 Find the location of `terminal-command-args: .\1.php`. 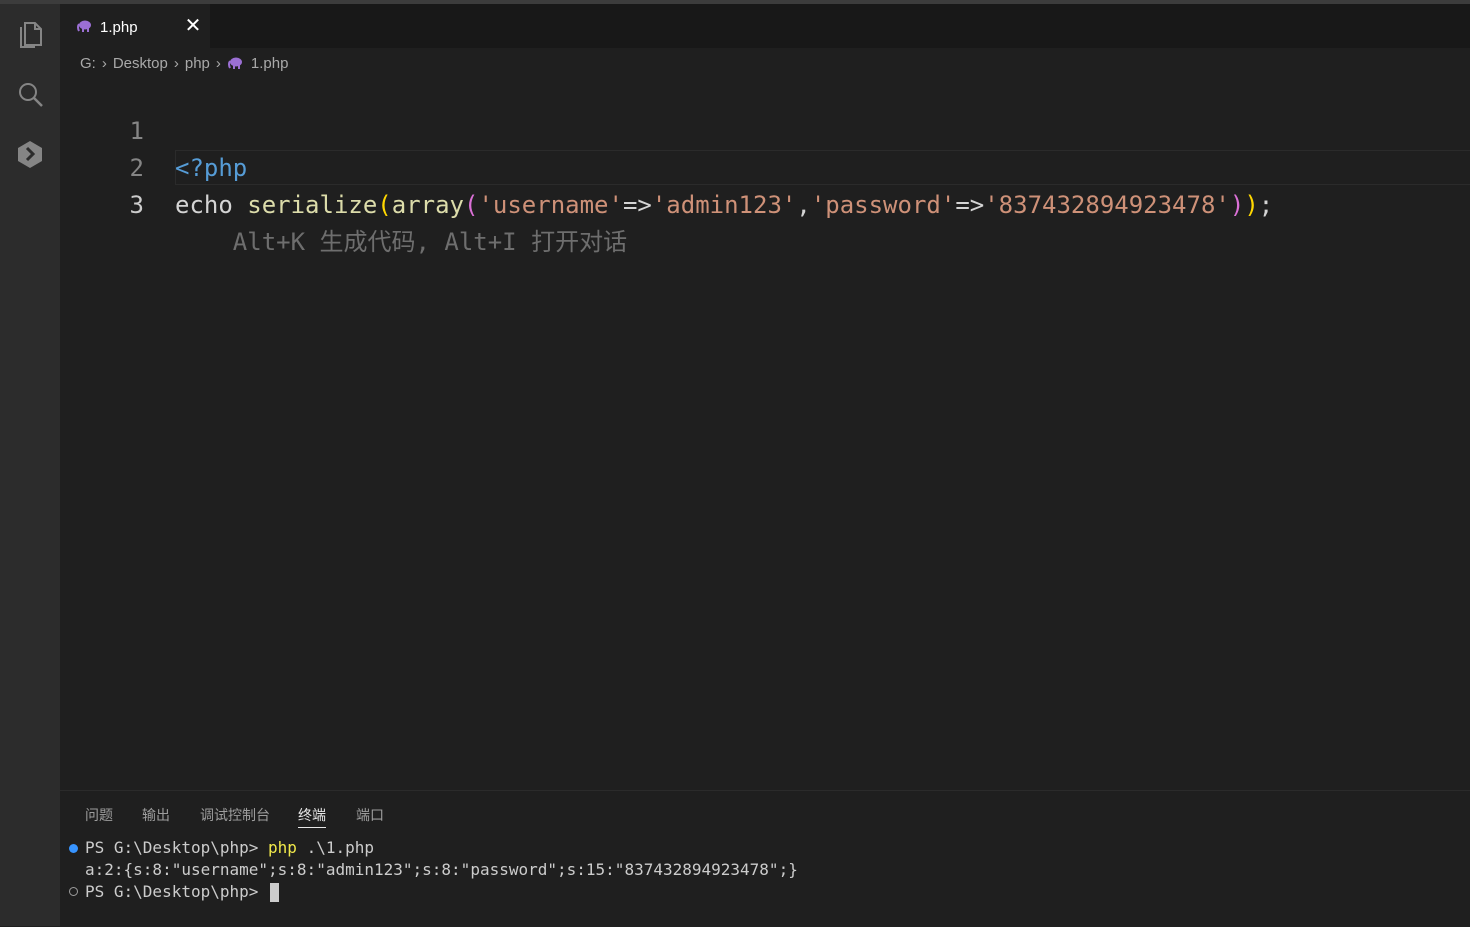

terminal-command-args: .\1.php is located at coordinates (335, 847).